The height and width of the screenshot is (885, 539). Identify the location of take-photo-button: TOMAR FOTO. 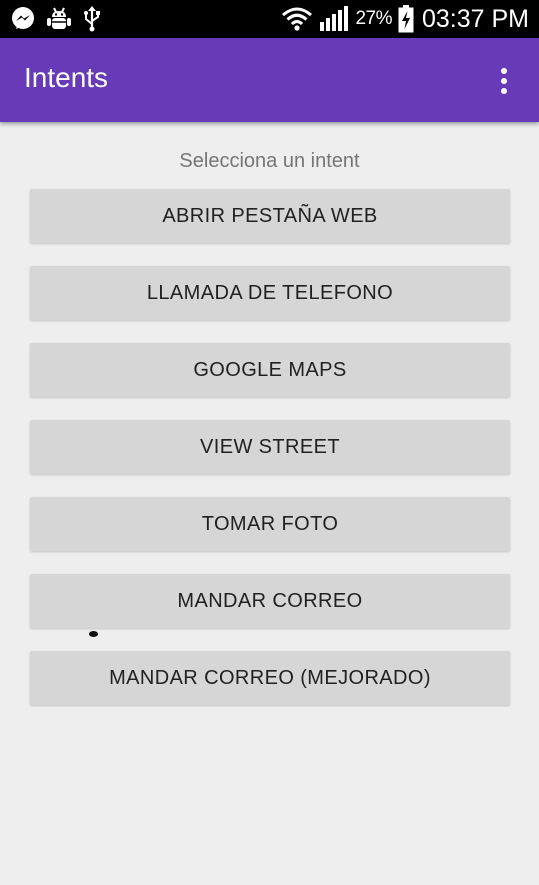
(270, 524).